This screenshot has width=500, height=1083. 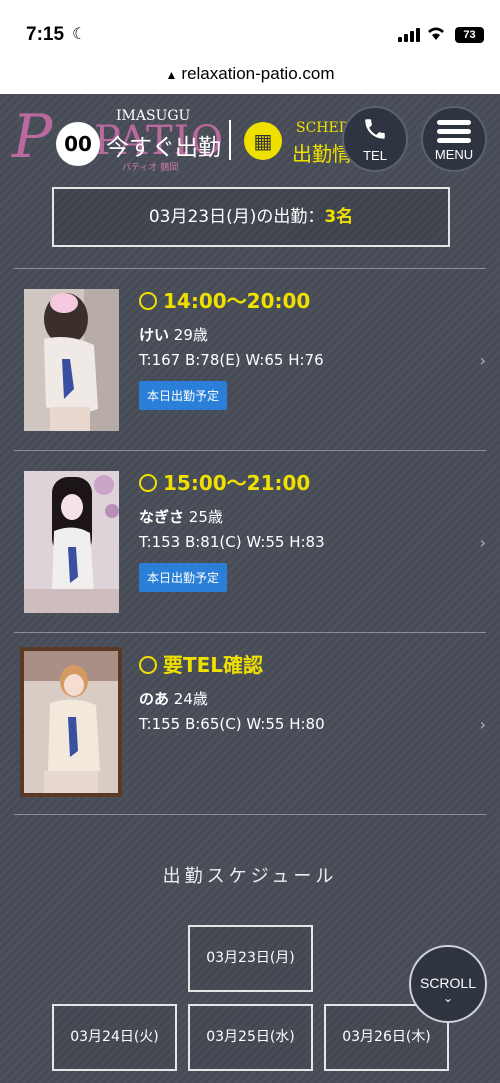 What do you see at coordinates (232, 542) in the screenshot?
I see `cast-stats: T:153 B:81(C) W:55 H:83` at bounding box center [232, 542].